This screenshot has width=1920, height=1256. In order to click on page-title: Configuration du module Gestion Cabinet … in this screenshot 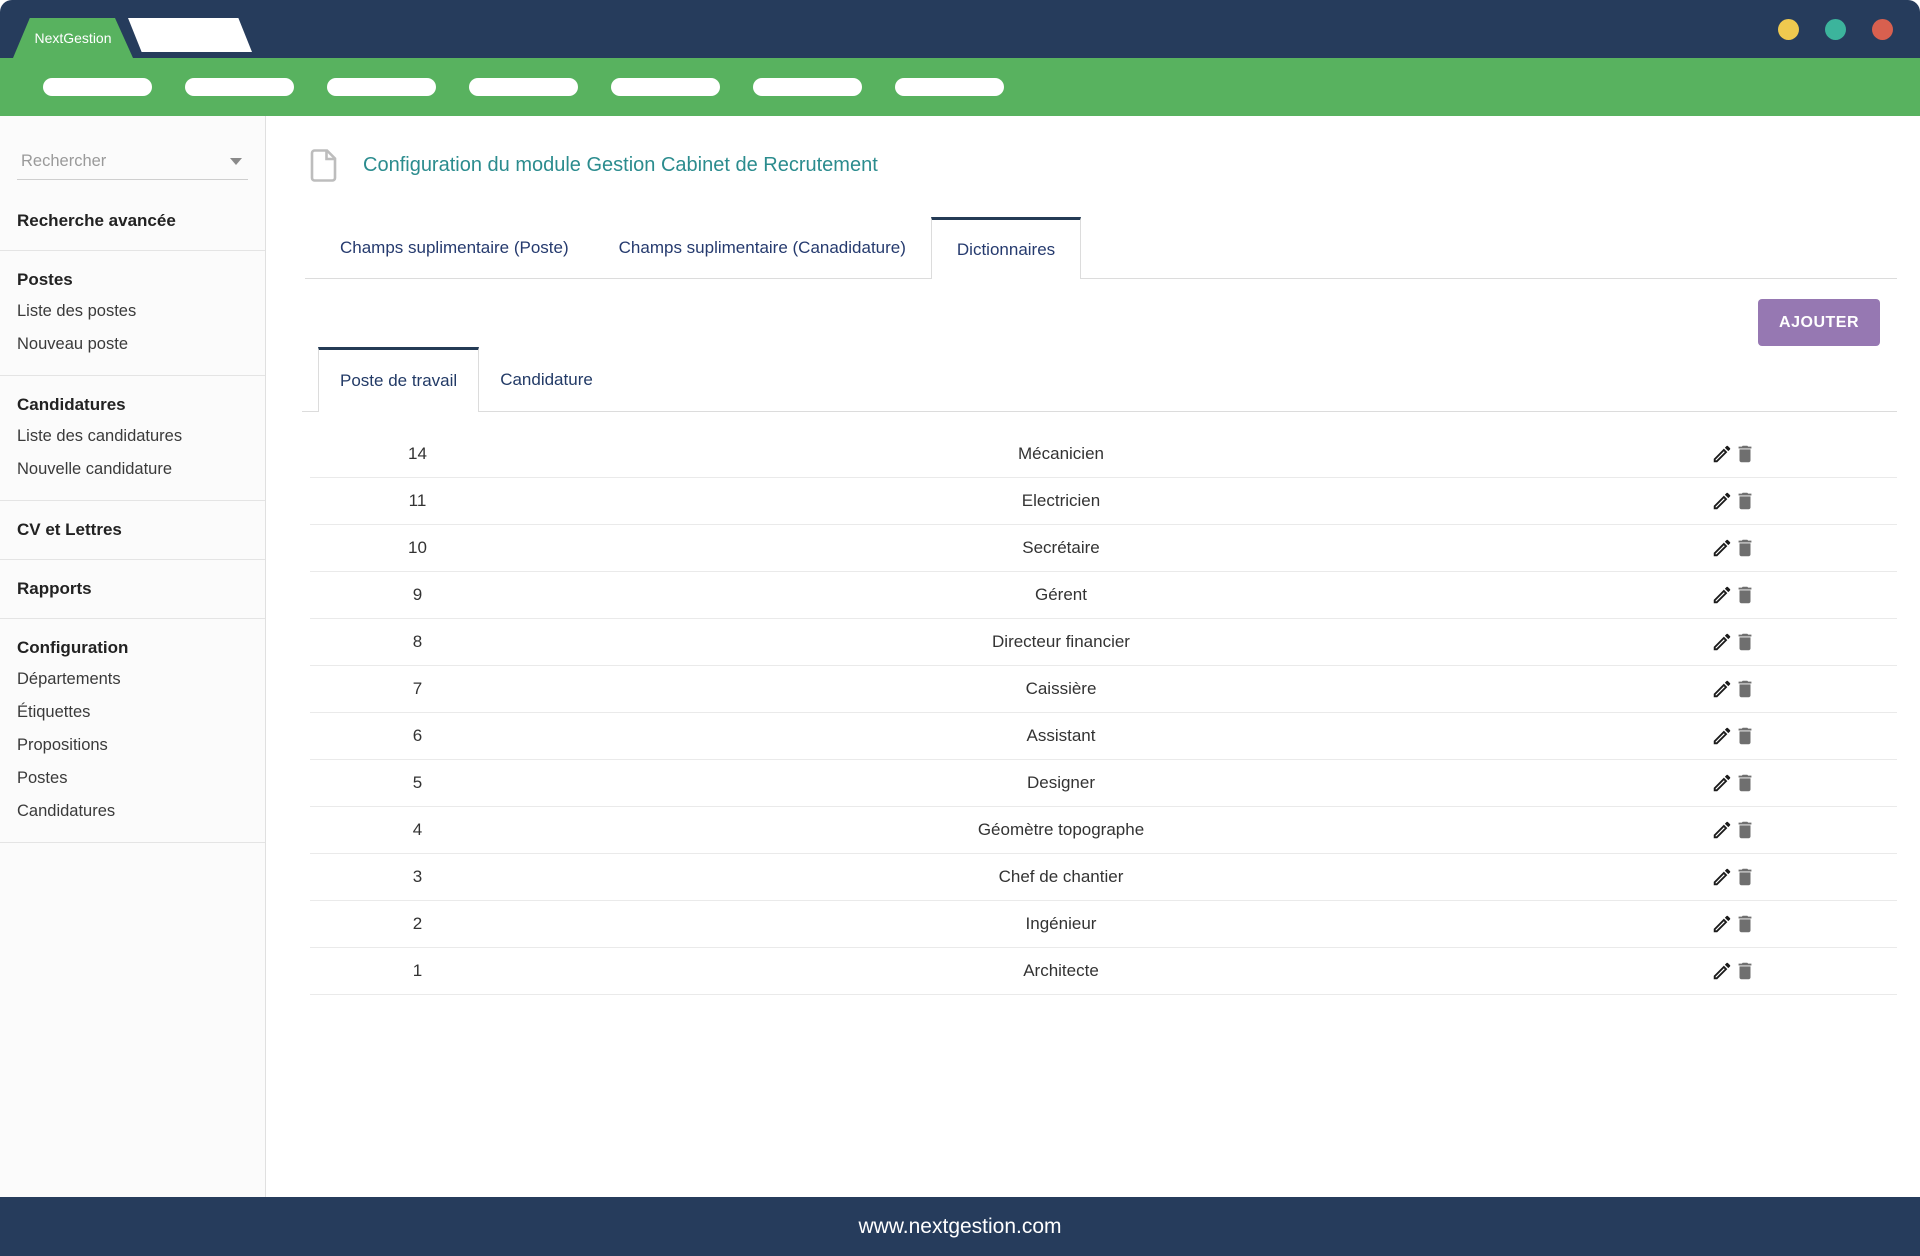, I will do `click(620, 164)`.